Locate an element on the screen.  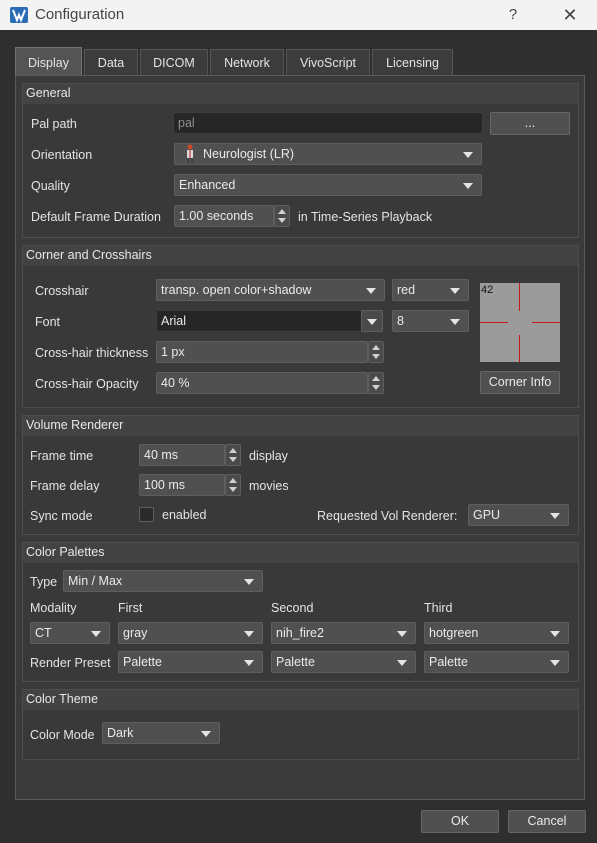
corner-title: Corner and Crosshairs is located at coordinates (89, 255).